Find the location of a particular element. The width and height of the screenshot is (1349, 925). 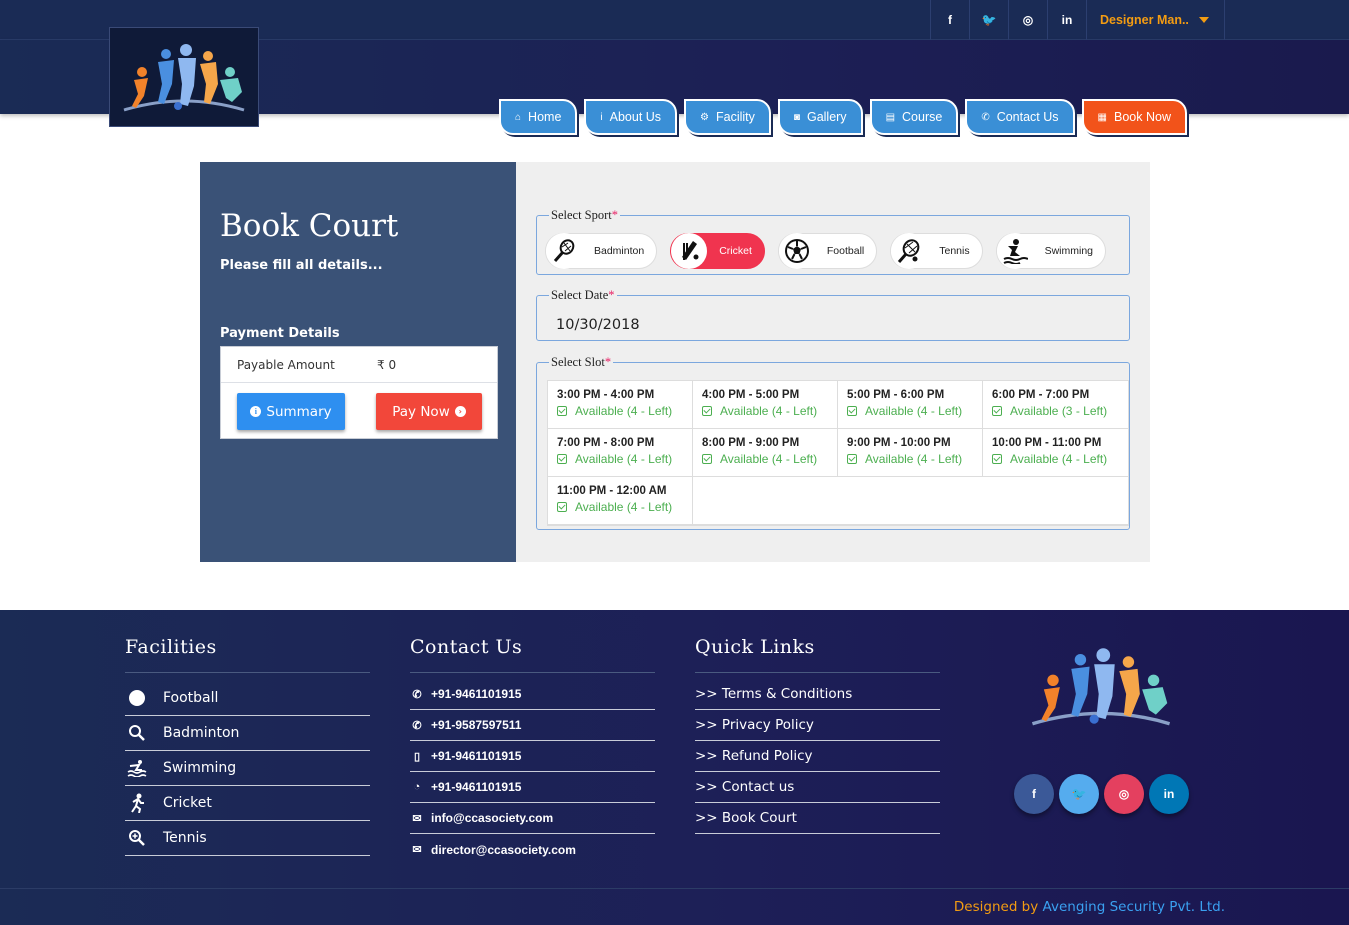

sport-option-football: Football is located at coordinates (827, 251).